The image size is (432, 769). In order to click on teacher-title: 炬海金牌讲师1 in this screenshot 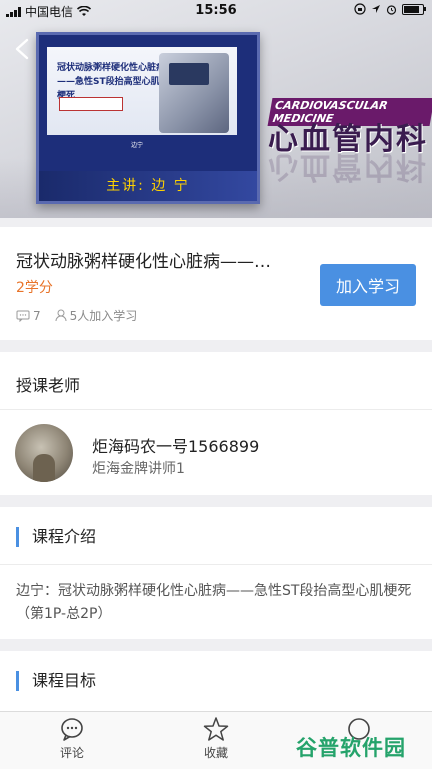, I will do `click(138, 469)`.